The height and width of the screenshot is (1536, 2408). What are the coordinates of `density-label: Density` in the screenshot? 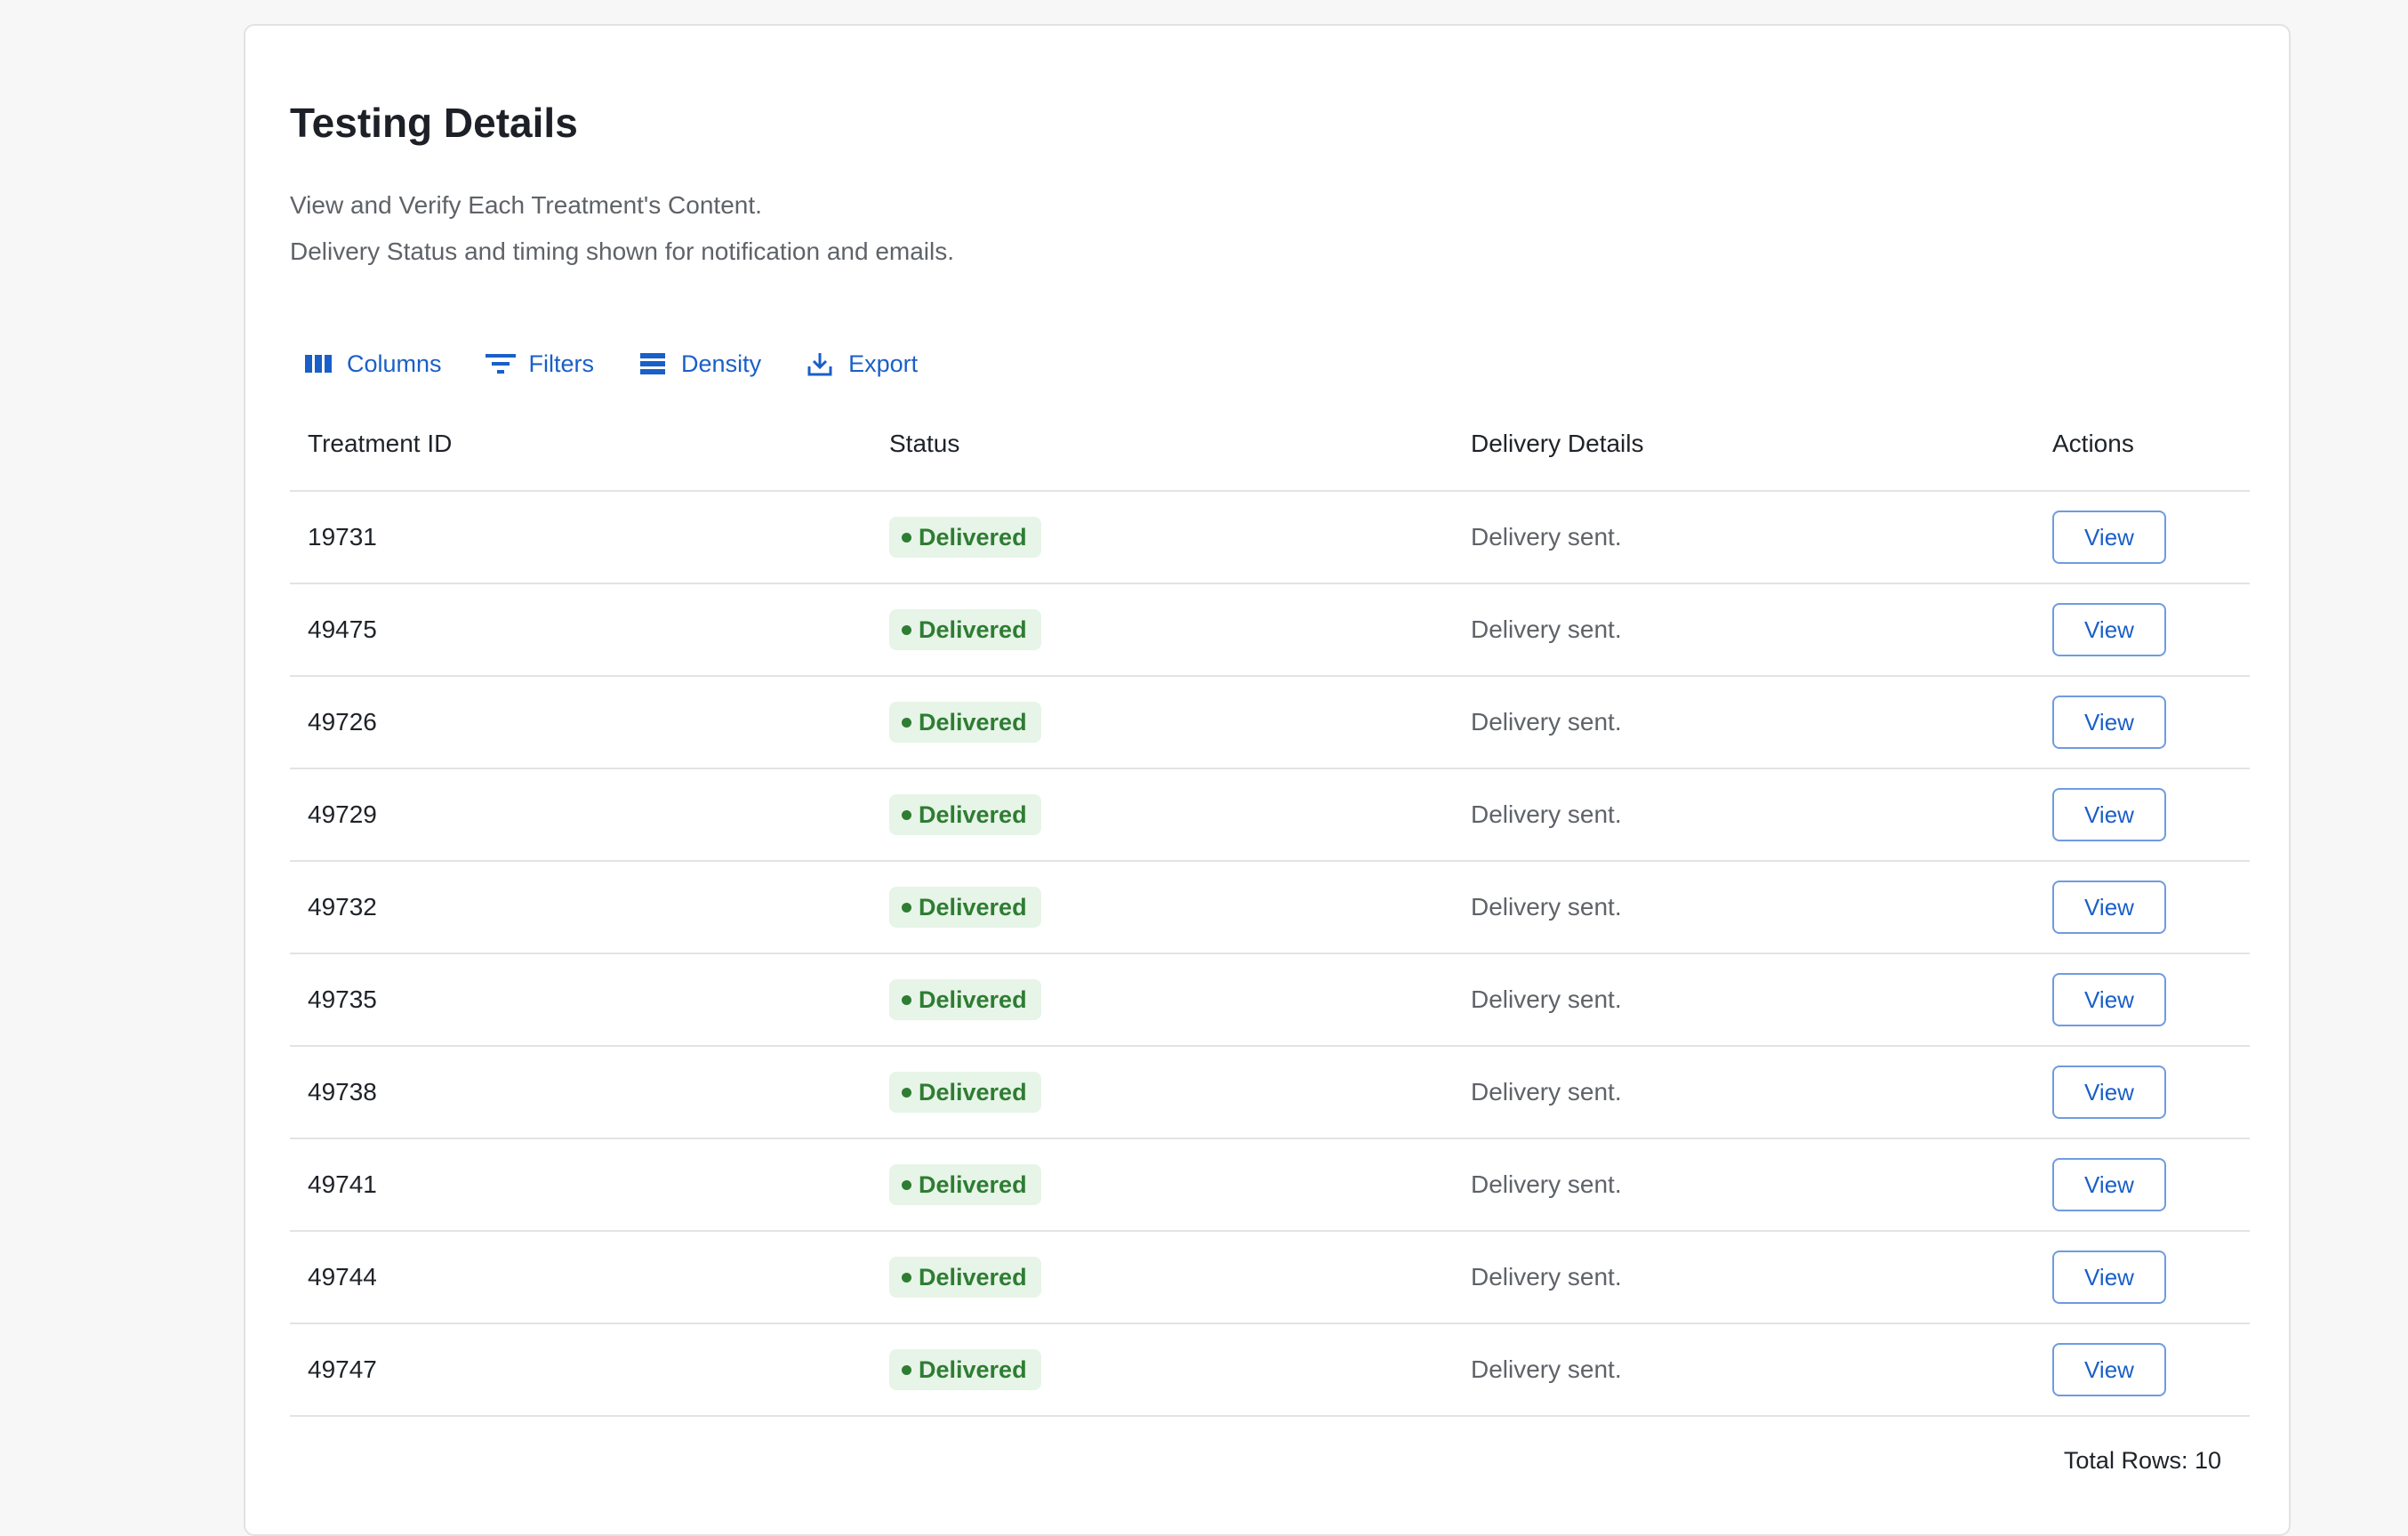 It's located at (722, 363).